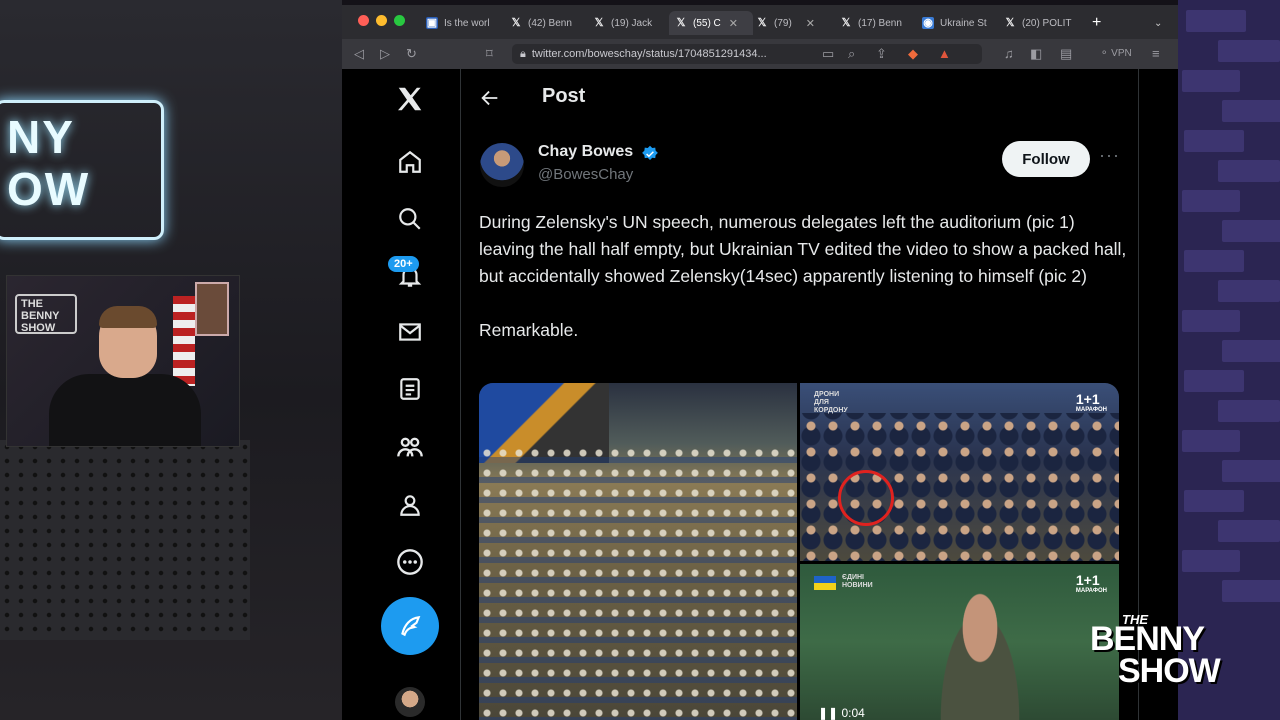 The image size is (1280, 720). Describe the element at coordinates (585, 152) in the screenshot. I see `author-name: Chay Bowes` at that location.